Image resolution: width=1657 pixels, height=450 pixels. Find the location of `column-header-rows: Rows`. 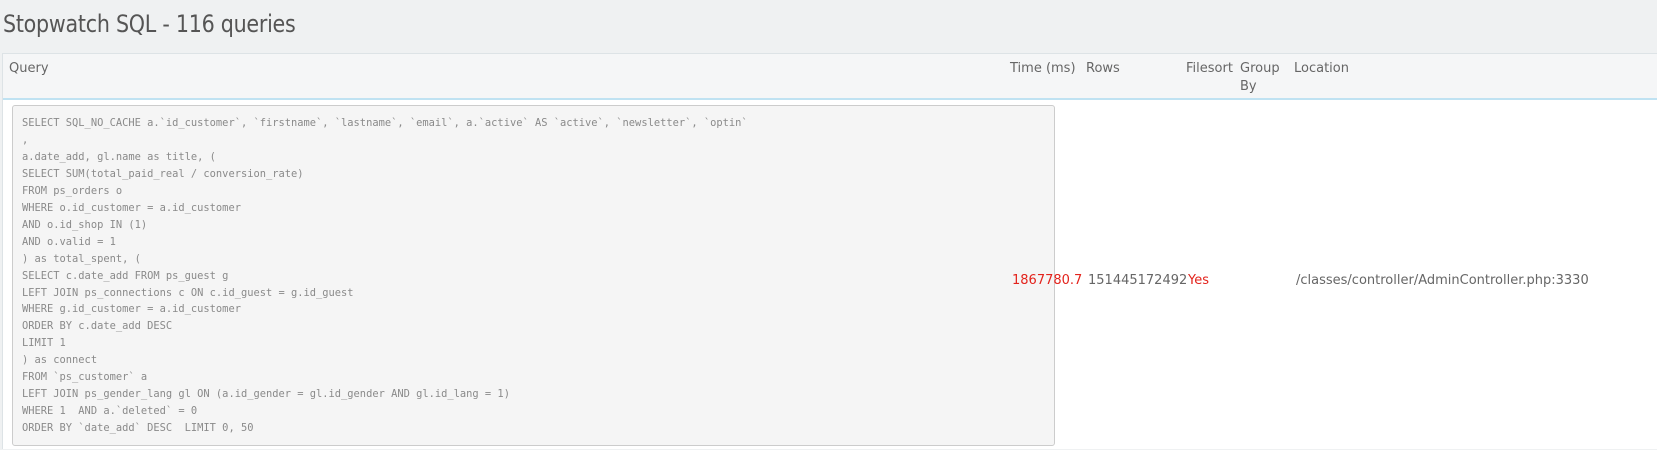

column-header-rows: Rows is located at coordinates (1103, 69).